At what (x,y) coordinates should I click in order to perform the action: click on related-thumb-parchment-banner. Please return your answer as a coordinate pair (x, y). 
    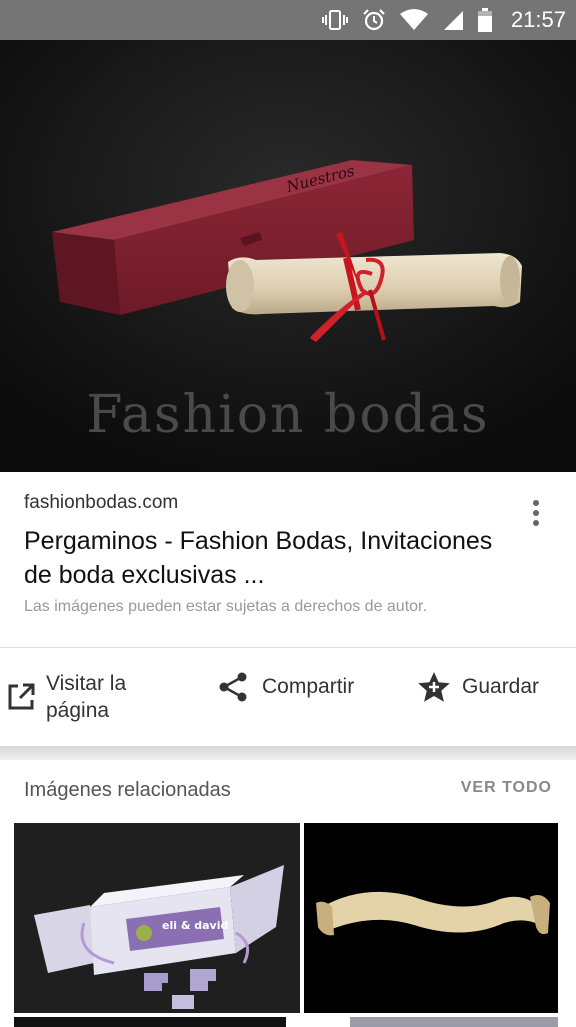
    Looking at the image, I should click on (431, 918).